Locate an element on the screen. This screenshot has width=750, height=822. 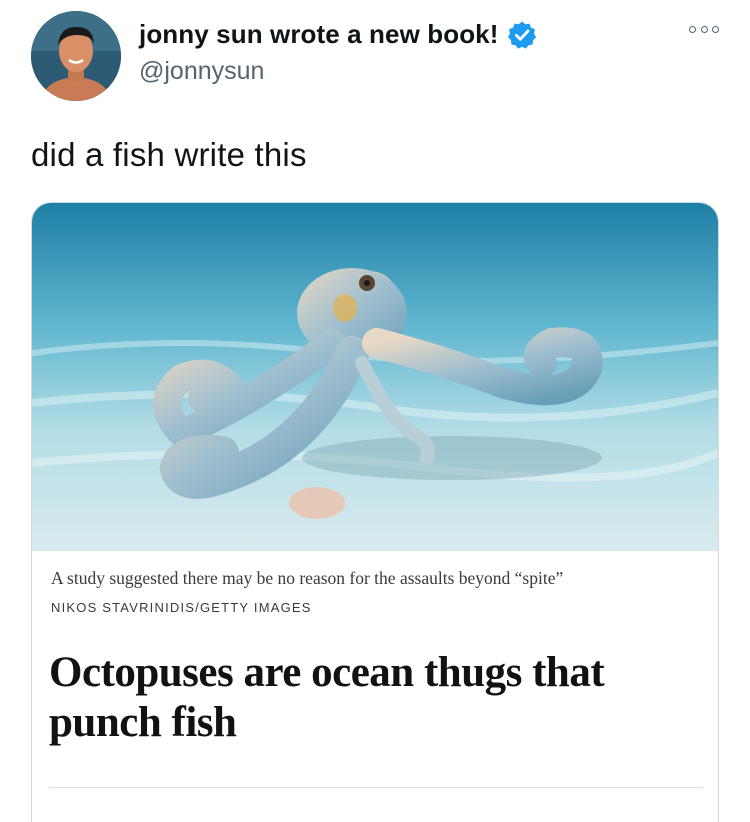
handle: @jonnysun is located at coordinates (201, 71).